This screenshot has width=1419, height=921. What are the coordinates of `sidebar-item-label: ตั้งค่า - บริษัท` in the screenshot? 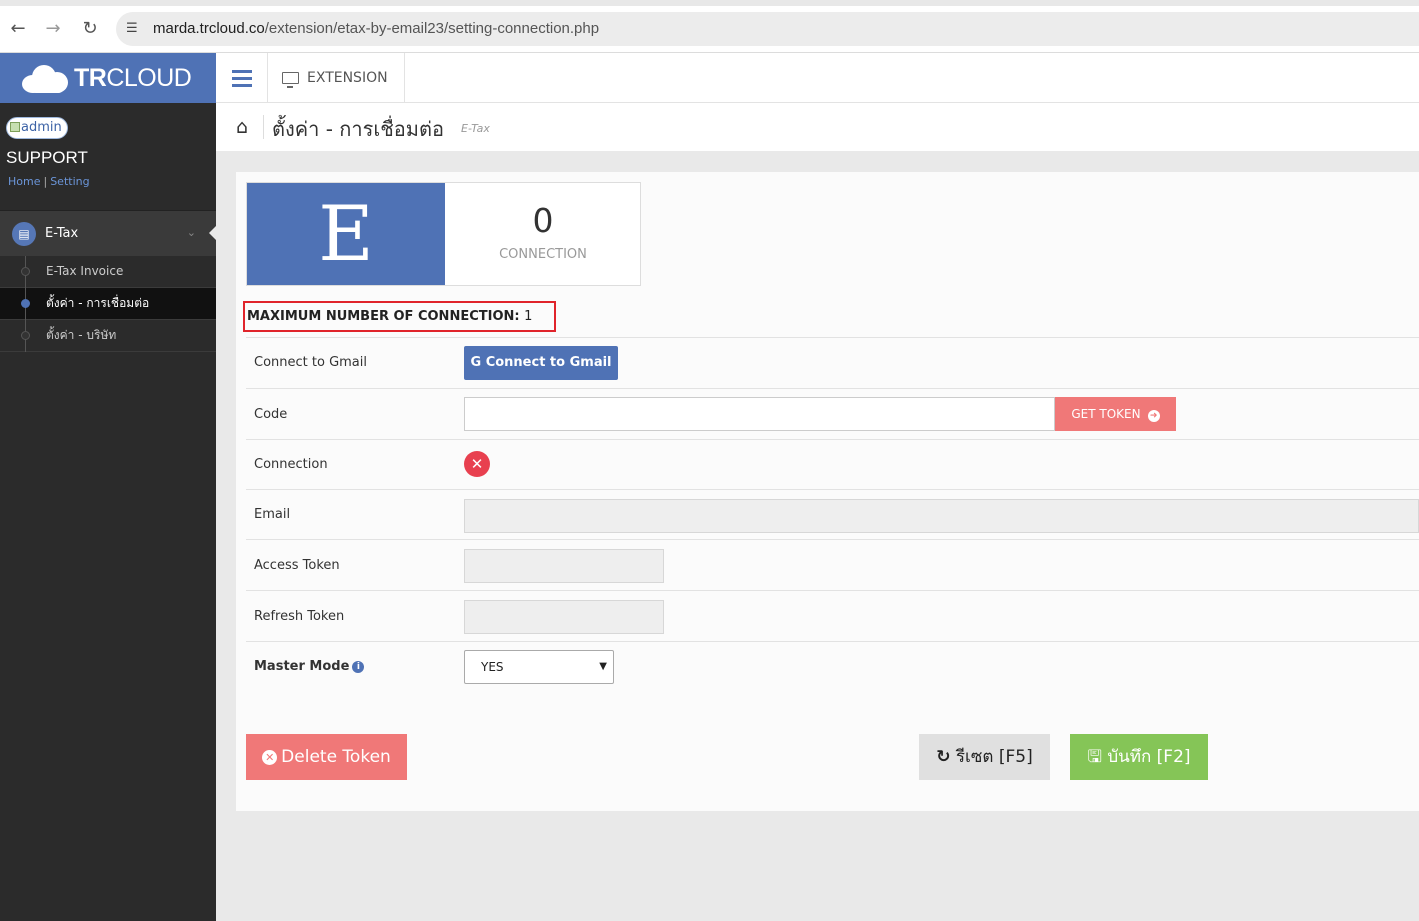 It's located at (81, 335).